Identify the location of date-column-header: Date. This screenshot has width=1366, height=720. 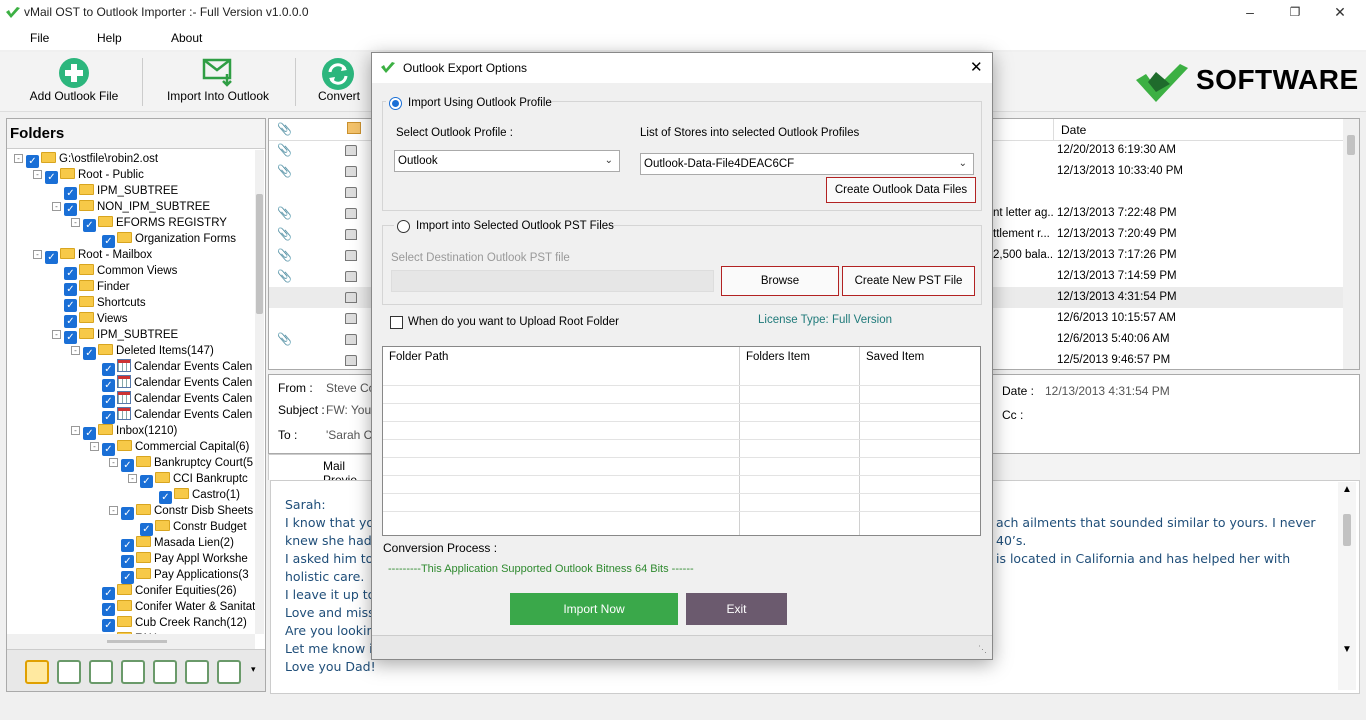
(1073, 130).